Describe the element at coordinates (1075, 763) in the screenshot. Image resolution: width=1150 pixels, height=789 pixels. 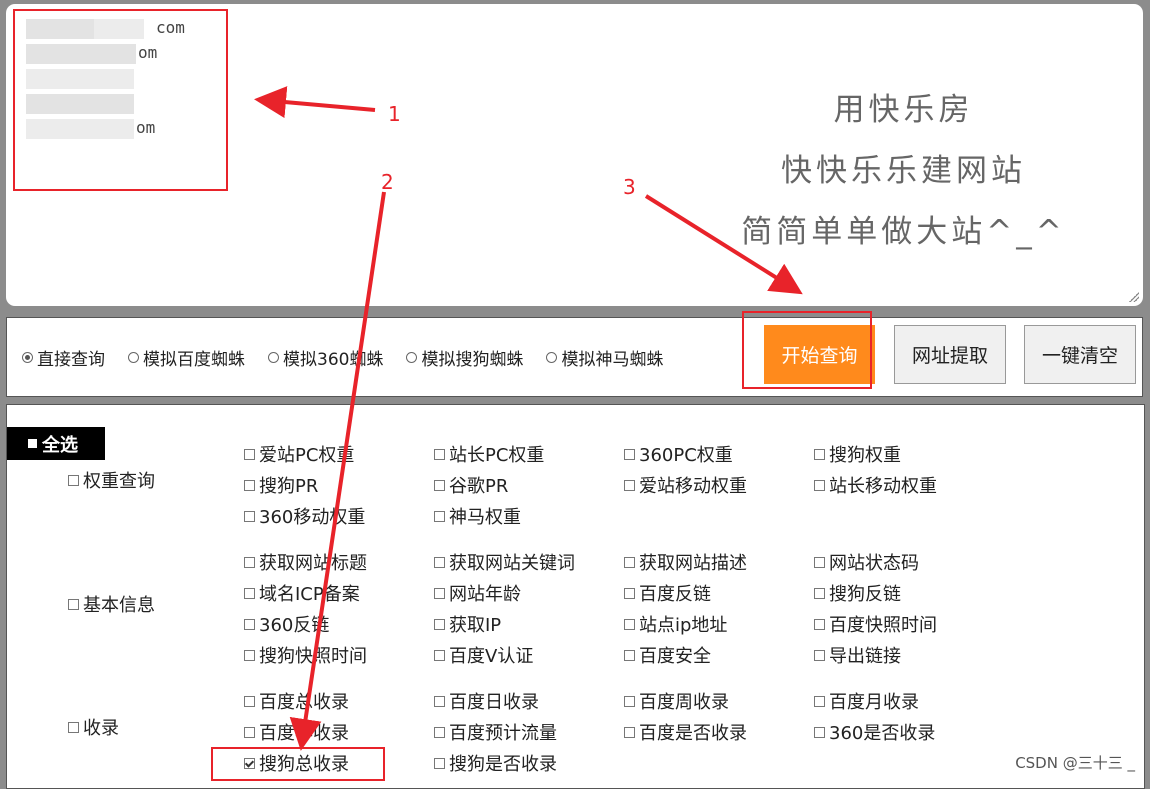
I see `watermark: CSDN @三十三 _` at that location.